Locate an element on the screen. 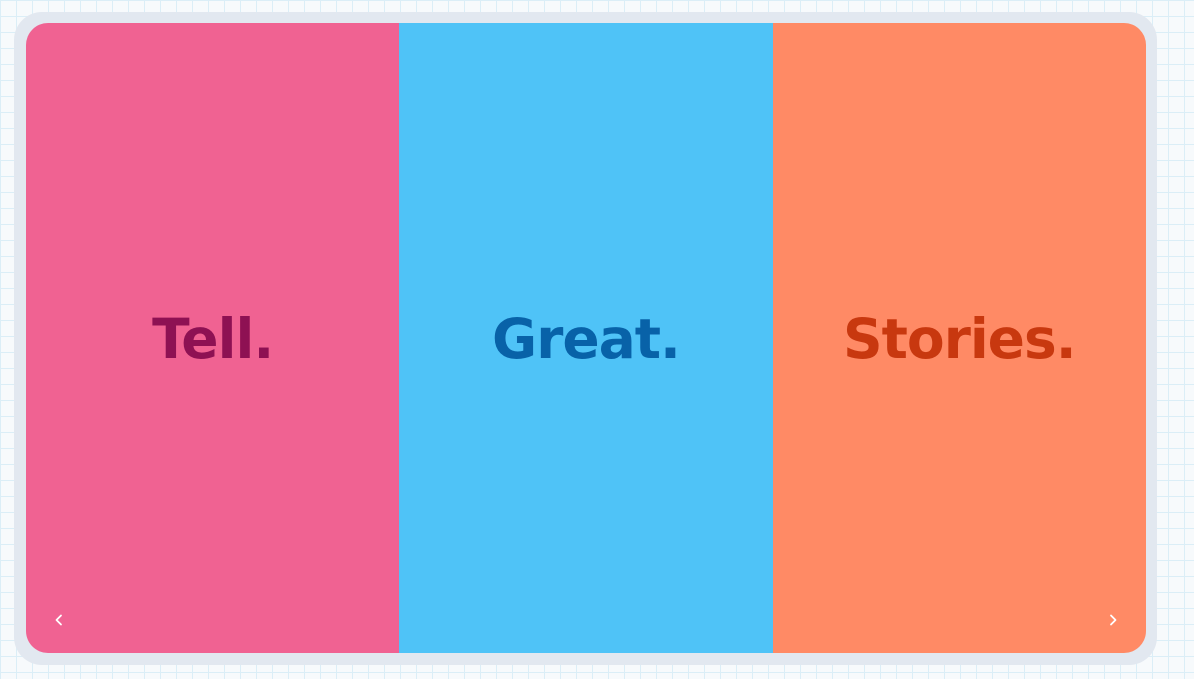 This screenshot has height=679, width=1194. next-slide-button is located at coordinates (1113, 620).